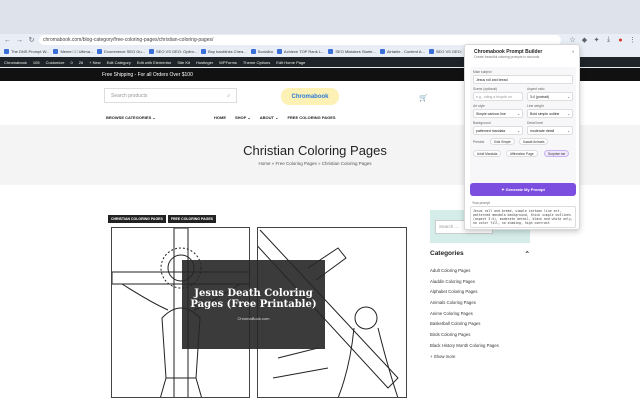 The width and height of the screenshot is (640, 400). What do you see at coordinates (220, 117) in the screenshot?
I see `nav-home: HOME` at bounding box center [220, 117].